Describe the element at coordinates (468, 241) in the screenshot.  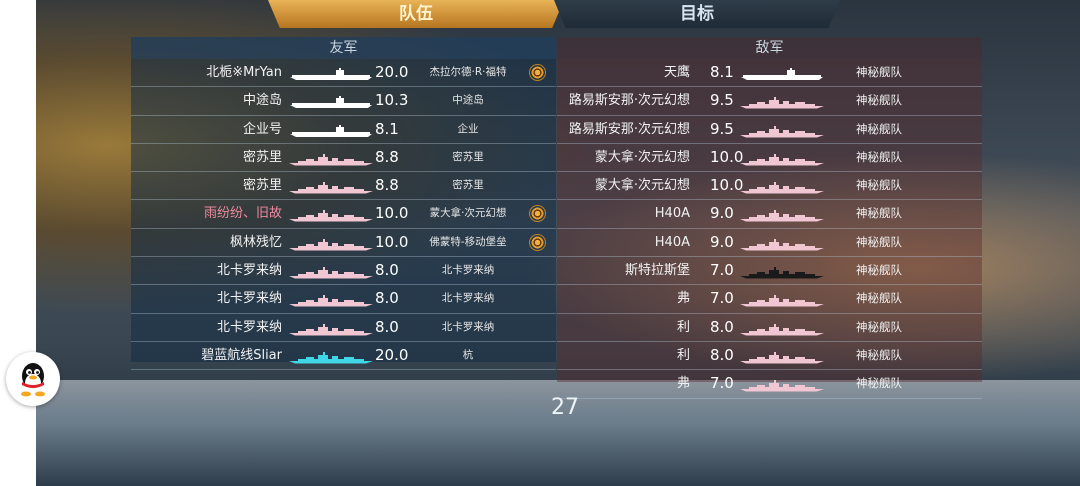
I see `ship-name: 佛蒙特-移动堡垒` at that location.